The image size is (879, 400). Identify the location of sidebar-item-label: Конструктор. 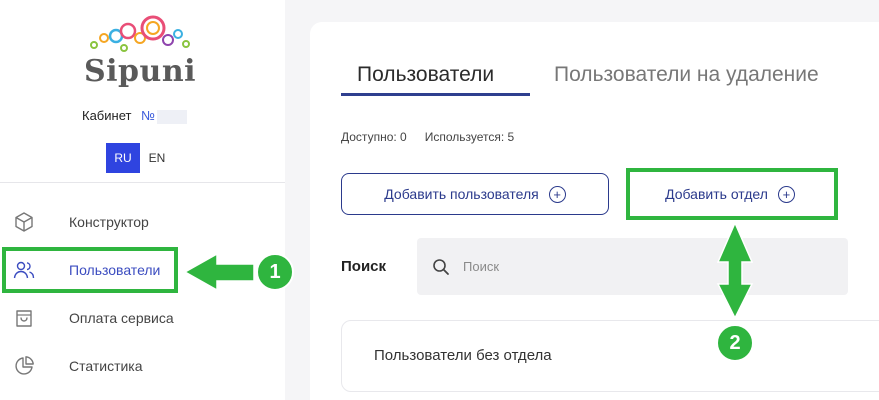
(109, 222).